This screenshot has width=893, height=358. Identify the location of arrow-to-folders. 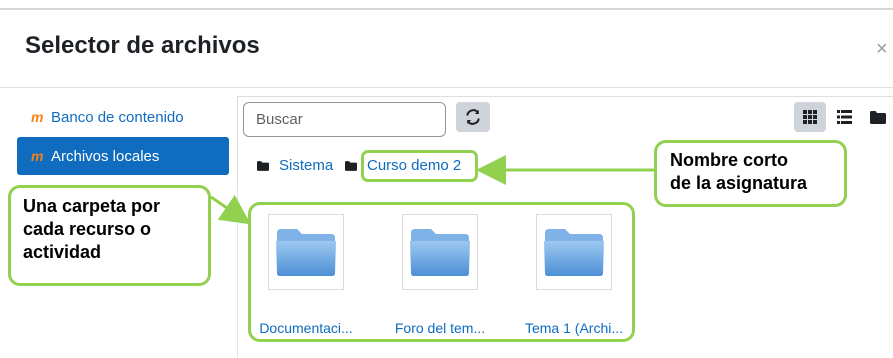
(230, 210).